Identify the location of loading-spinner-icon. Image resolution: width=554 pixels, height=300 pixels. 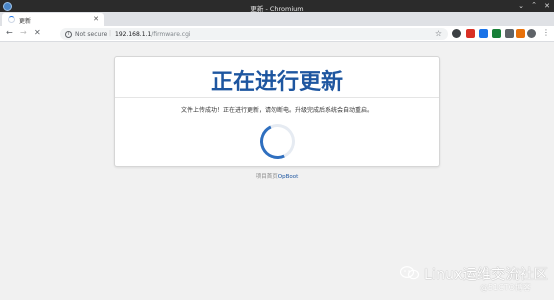
(11, 19).